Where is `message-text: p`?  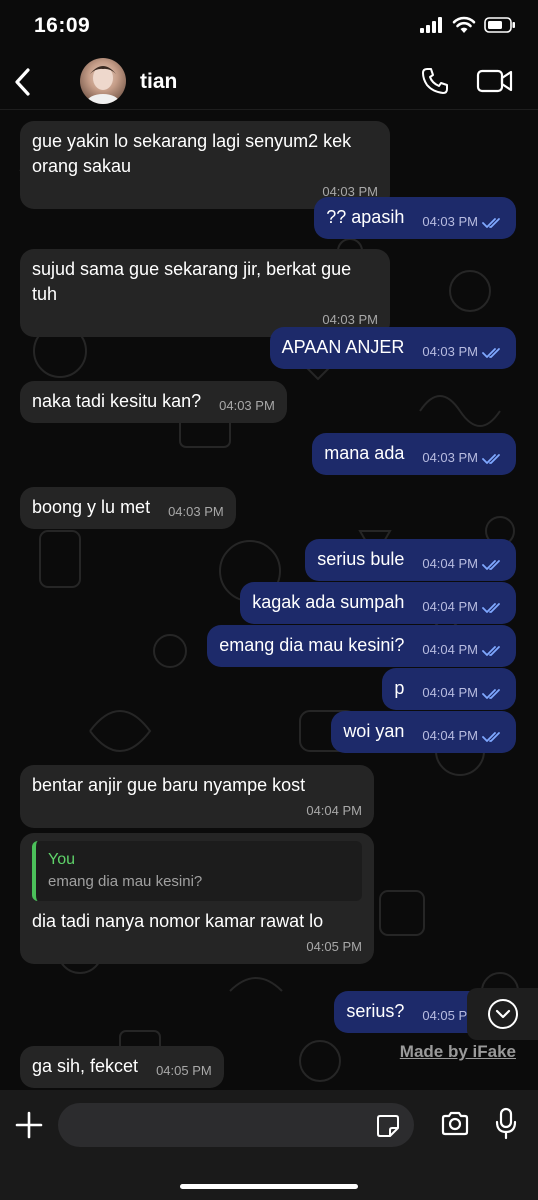 message-text: p is located at coordinates (399, 688).